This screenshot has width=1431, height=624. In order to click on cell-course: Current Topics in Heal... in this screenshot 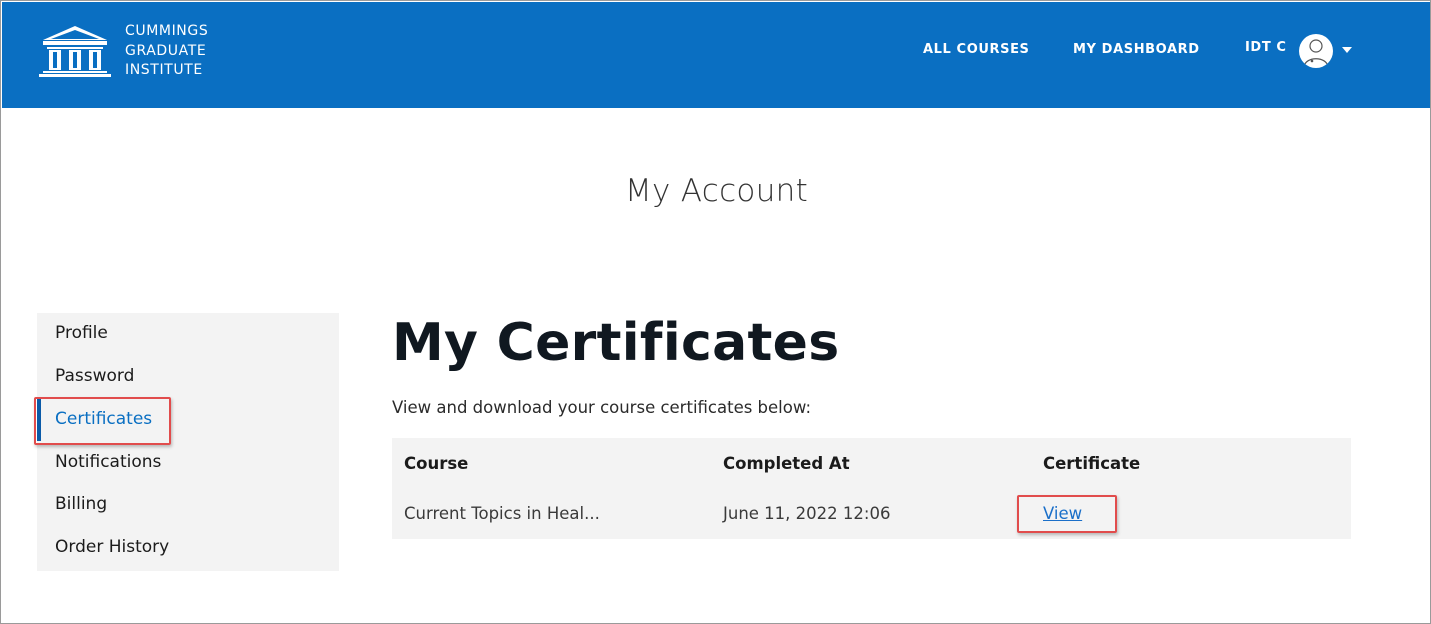, I will do `click(502, 513)`.